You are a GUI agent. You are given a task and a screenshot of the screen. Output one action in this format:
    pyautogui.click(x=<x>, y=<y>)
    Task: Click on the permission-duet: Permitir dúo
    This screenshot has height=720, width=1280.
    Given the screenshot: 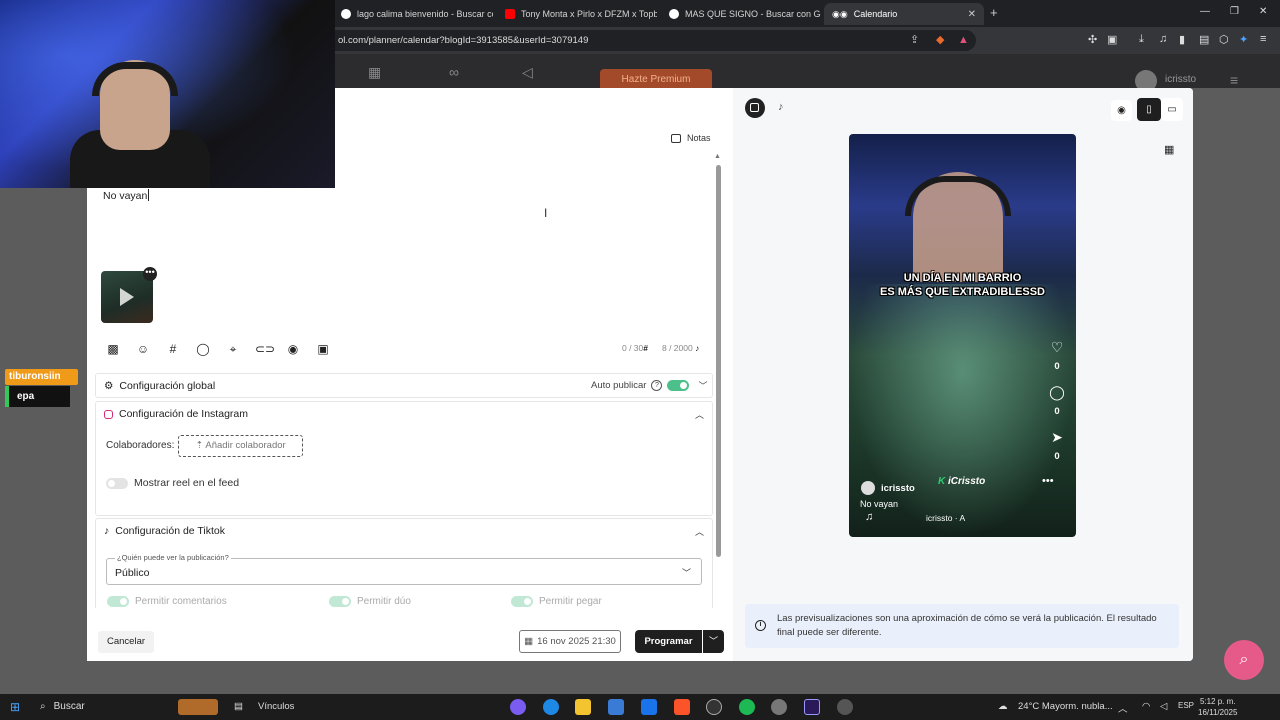 What is the action you would take?
    pyautogui.click(x=370, y=601)
    